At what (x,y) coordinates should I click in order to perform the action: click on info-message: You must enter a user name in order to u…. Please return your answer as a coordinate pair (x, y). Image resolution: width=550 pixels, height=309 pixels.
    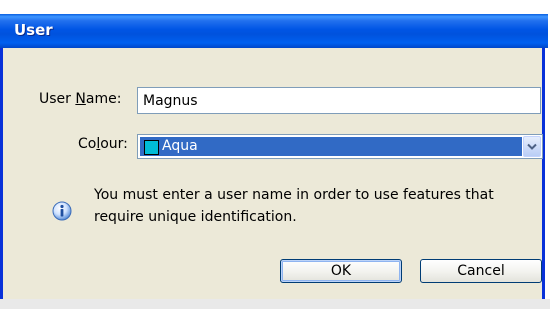
    Looking at the image, I should click on (294, 206).